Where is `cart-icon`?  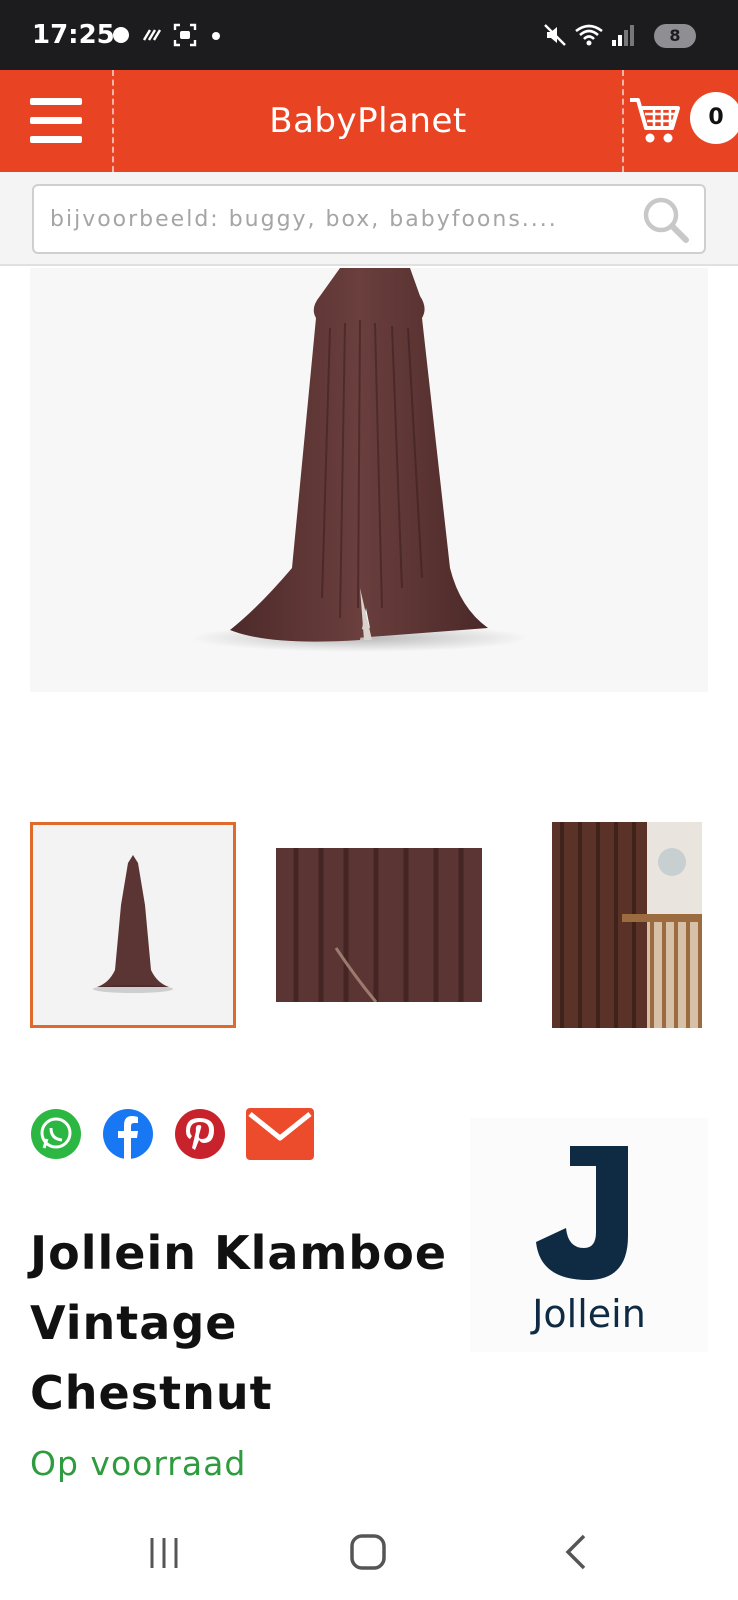
cart-icon is located at coordinates (655, 120).